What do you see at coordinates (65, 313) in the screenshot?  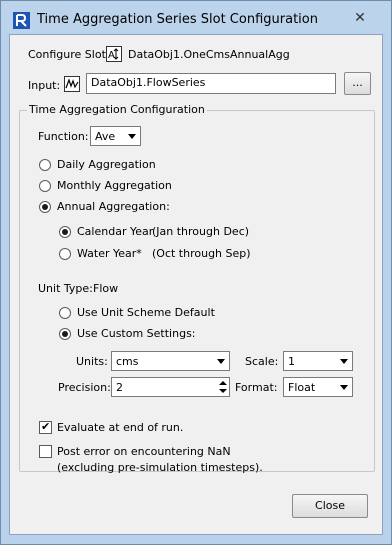 I see `unit-scheme-default-radio` at bounding box center [65, 313].